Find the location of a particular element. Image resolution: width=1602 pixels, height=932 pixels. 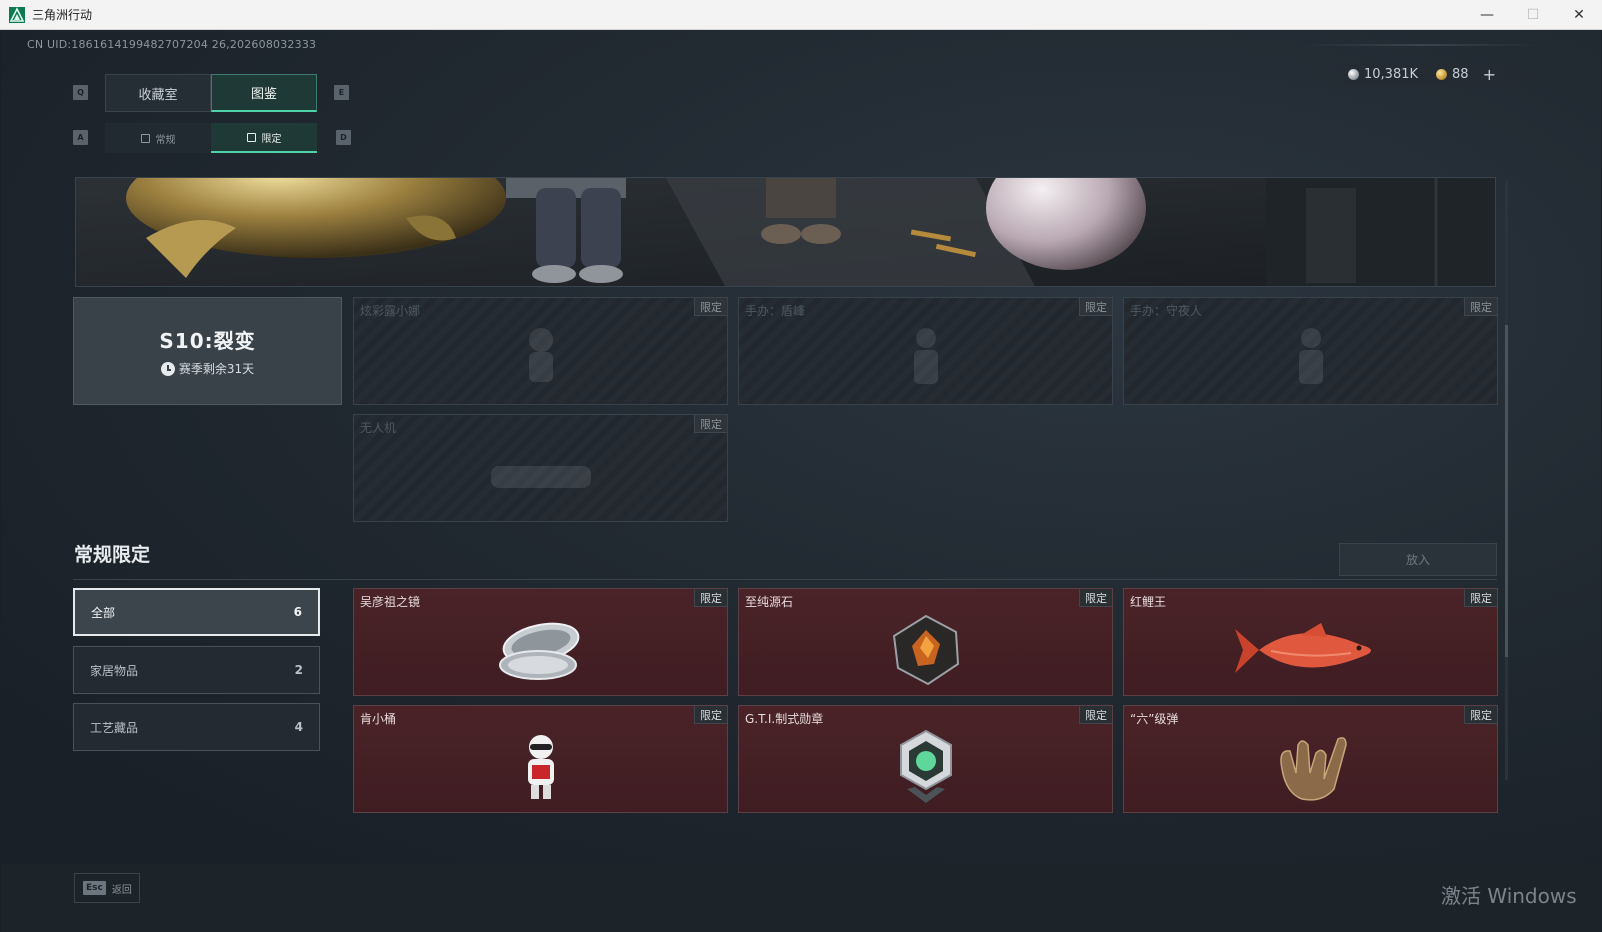

season-item-card: 炫彩露小娜 限定 is located at coordinates (540, 351).